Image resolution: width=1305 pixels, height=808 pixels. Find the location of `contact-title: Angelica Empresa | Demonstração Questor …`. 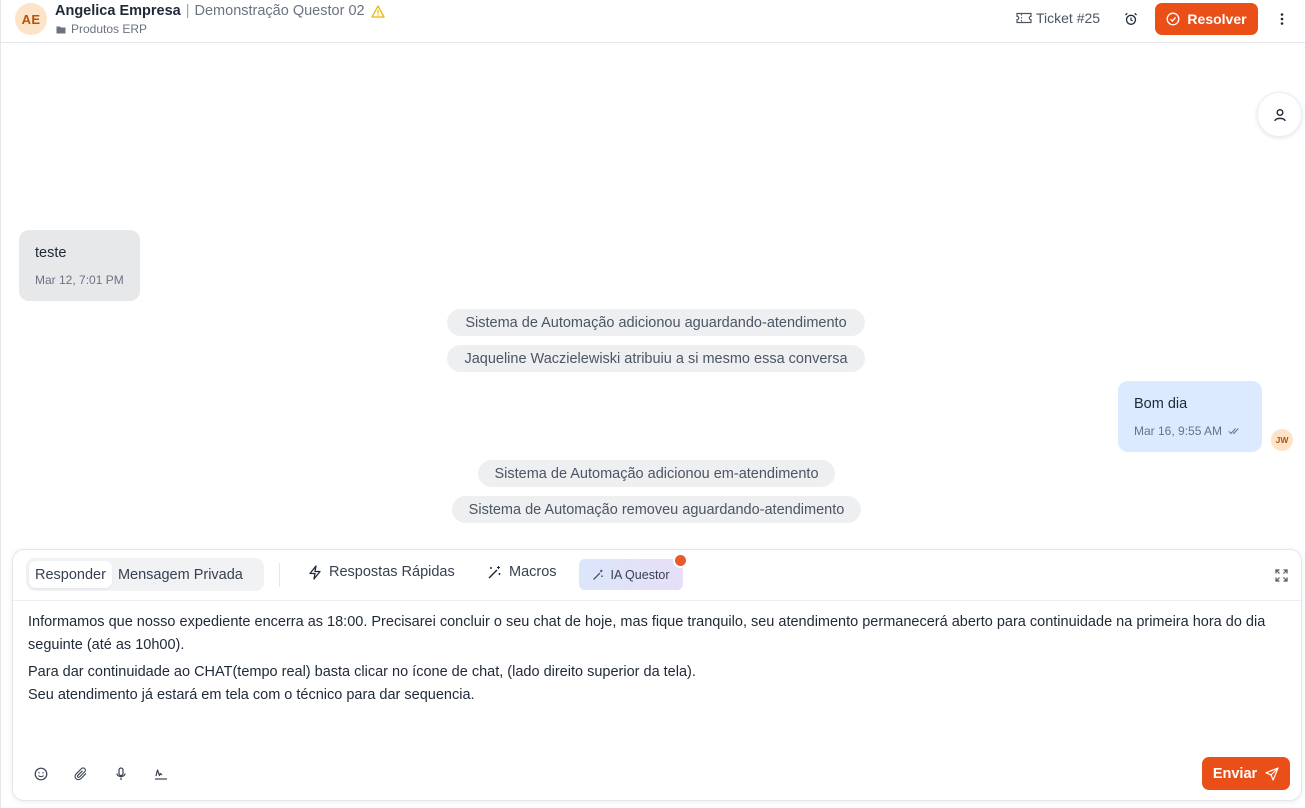

contact-title: Angelica Empresa | Demonstração Questor … is located at coordinates (220, 11).